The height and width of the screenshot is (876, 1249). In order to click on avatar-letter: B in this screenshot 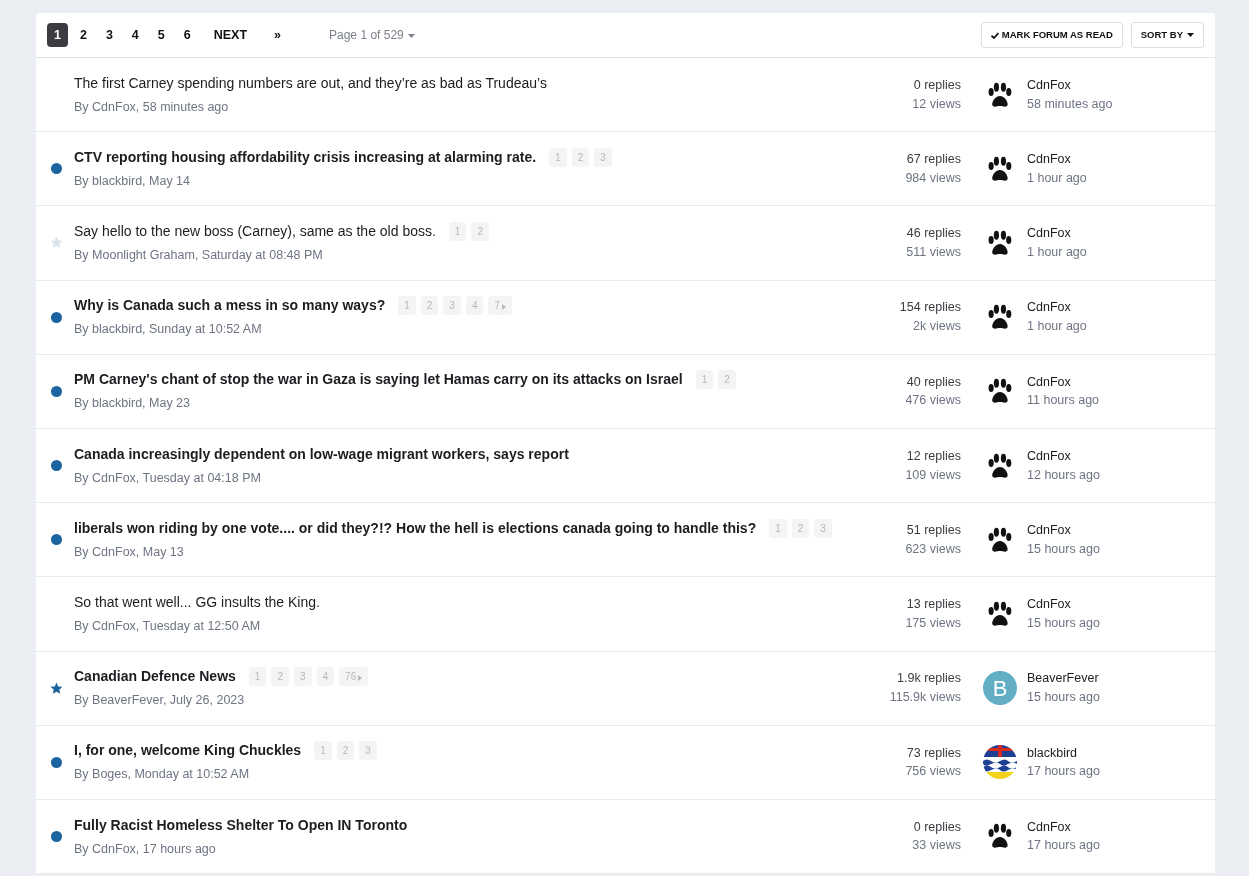, I will do `click(1000, 688)`.